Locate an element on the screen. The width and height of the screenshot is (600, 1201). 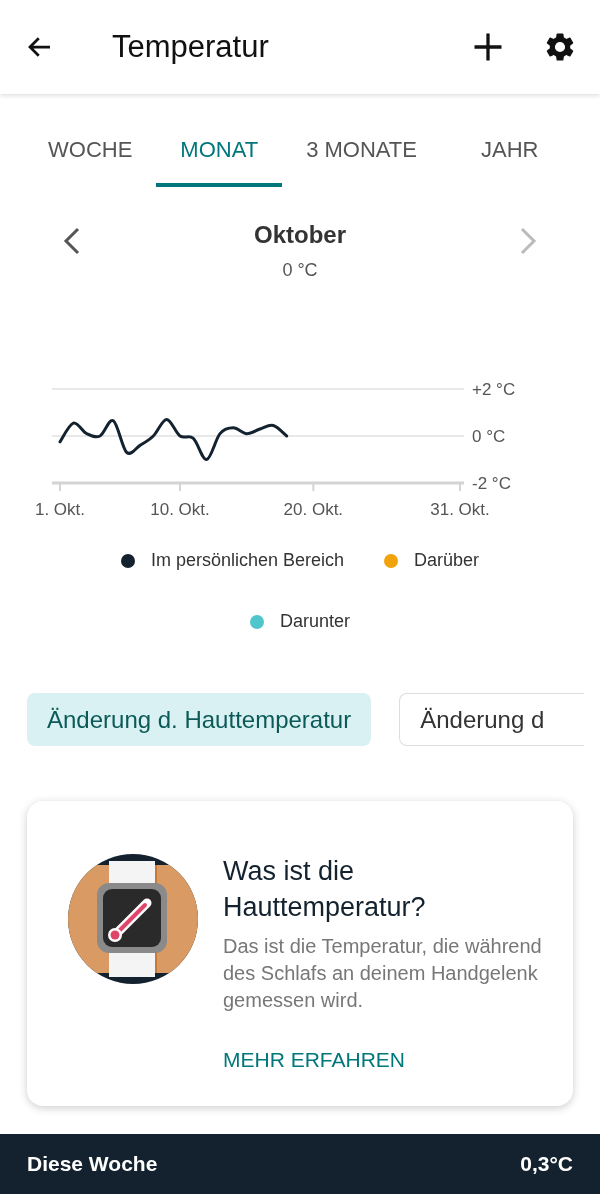
period-tab: WOCHE is located at coordinates (90, 151).